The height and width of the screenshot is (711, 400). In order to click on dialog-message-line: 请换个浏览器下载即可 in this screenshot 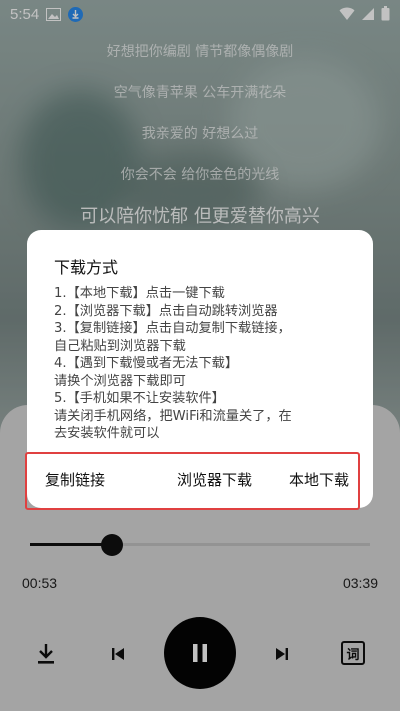, I will do `click(120, 381)`.